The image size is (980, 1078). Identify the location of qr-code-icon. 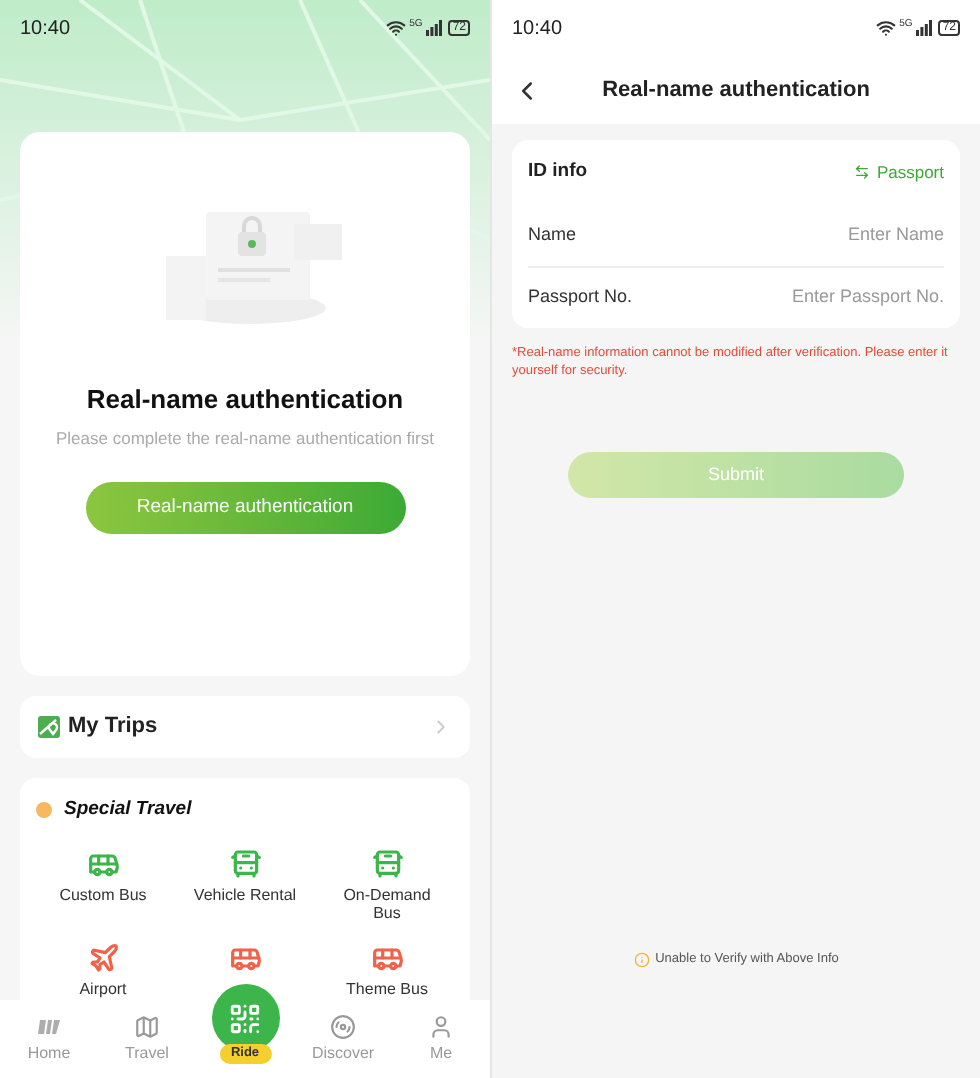
(245, 1018).